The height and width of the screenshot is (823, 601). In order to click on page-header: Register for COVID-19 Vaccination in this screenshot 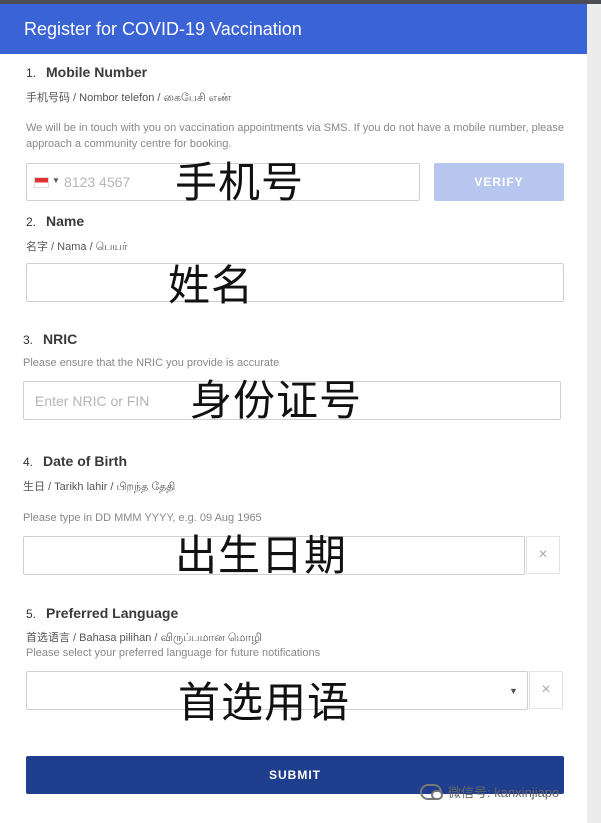, I will do `click(293, 29)`.